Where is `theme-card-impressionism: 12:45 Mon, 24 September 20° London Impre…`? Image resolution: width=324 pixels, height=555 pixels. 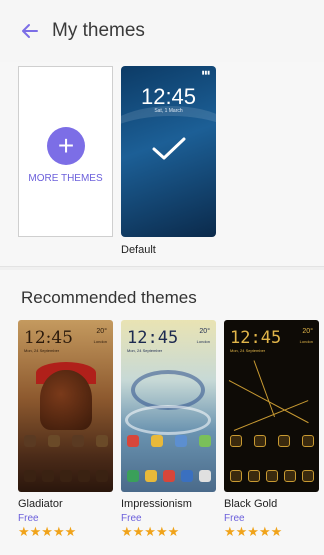 theme-card-impressionism: 12:45 Mon, 24 September 20° London Impre… is located at coordinates (168, 429).